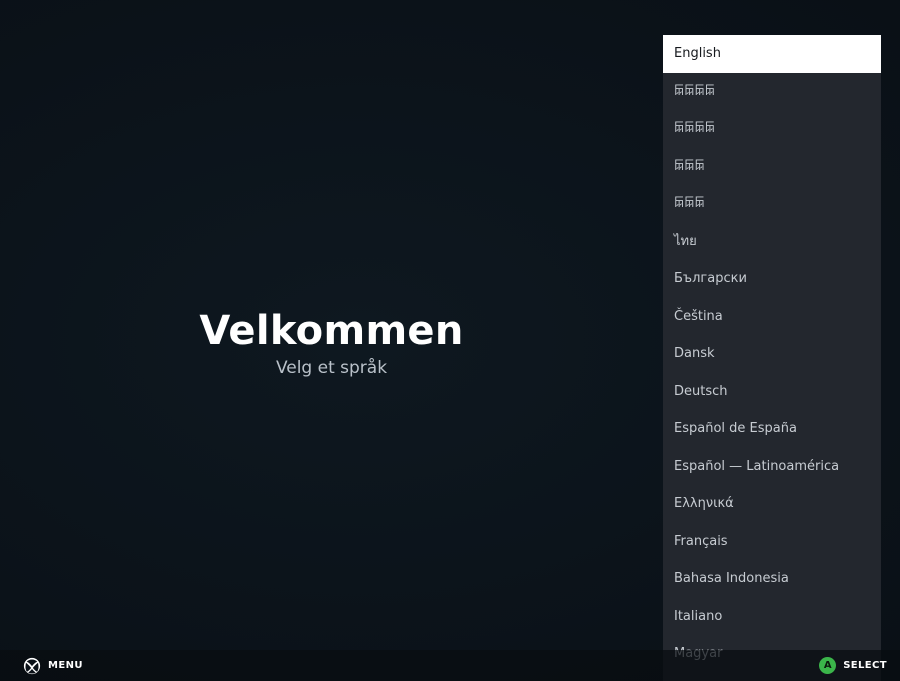 Image resolution: width=900 pixels, height=681 pixels. What do you see at coordinates (772, 542) in the screenshot?
I see `language-item-french: Français` at bounding box center [772, 542].